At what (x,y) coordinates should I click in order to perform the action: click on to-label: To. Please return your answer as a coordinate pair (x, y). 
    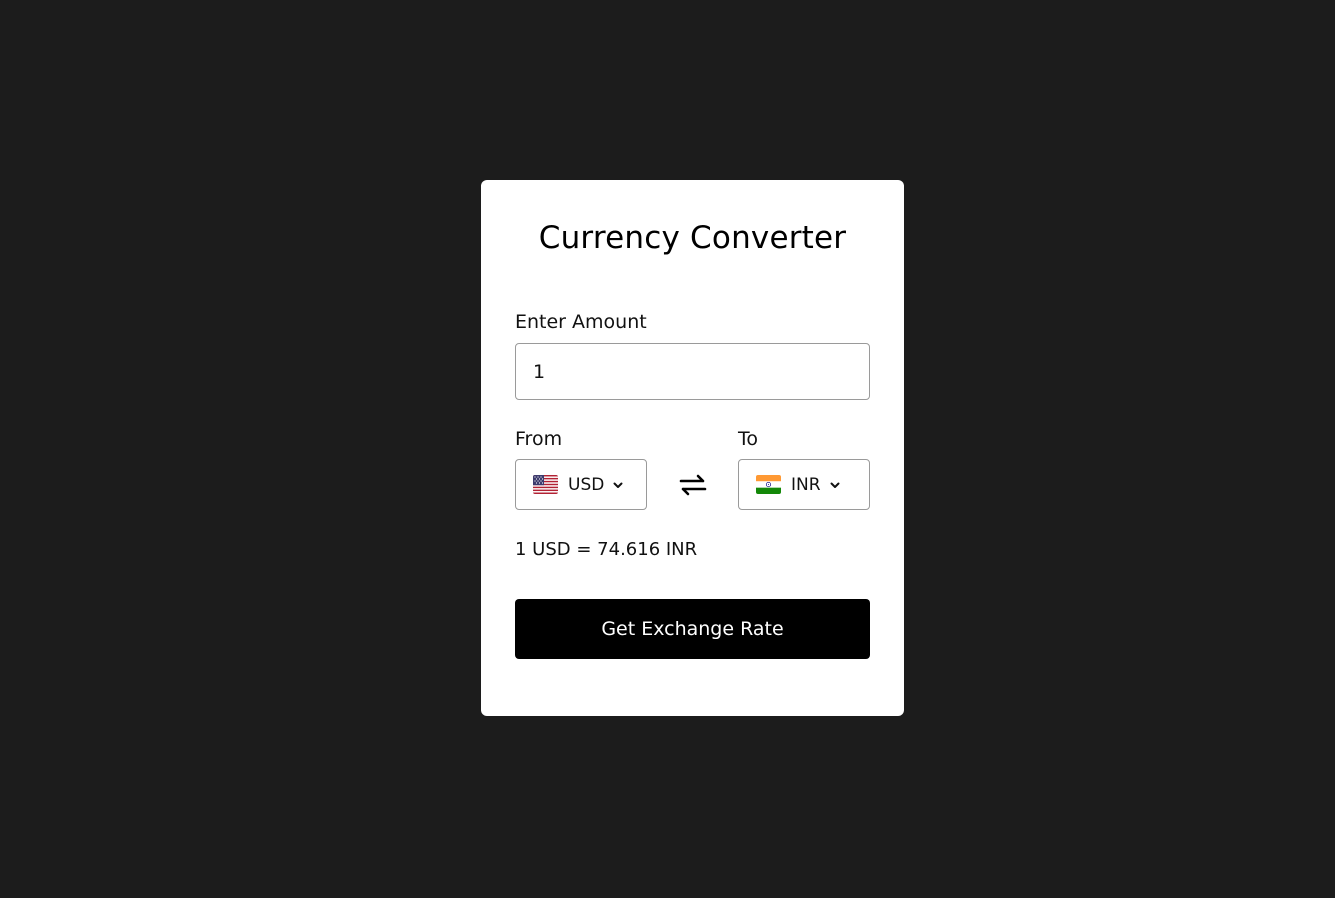
    Looking at the image, I should click on (748, 439).